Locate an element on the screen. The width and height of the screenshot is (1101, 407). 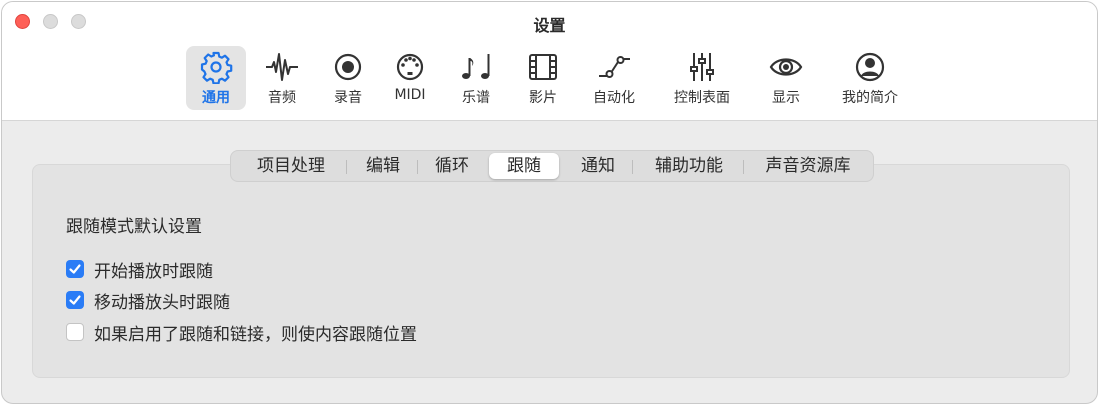
eye-icon is located at coordinates (786, 67).